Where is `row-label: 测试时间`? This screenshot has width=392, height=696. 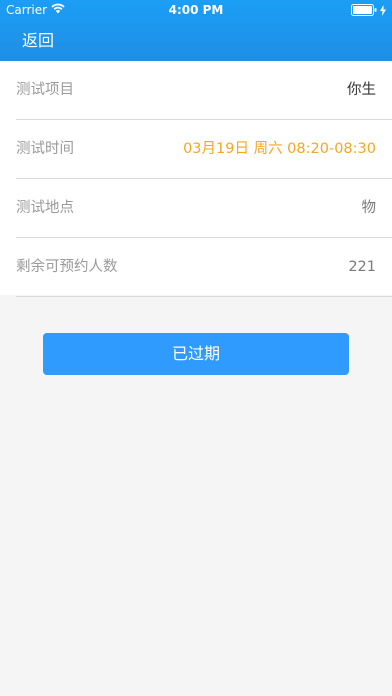 row-label: 测试时间 is located at coordinates (45, 149).